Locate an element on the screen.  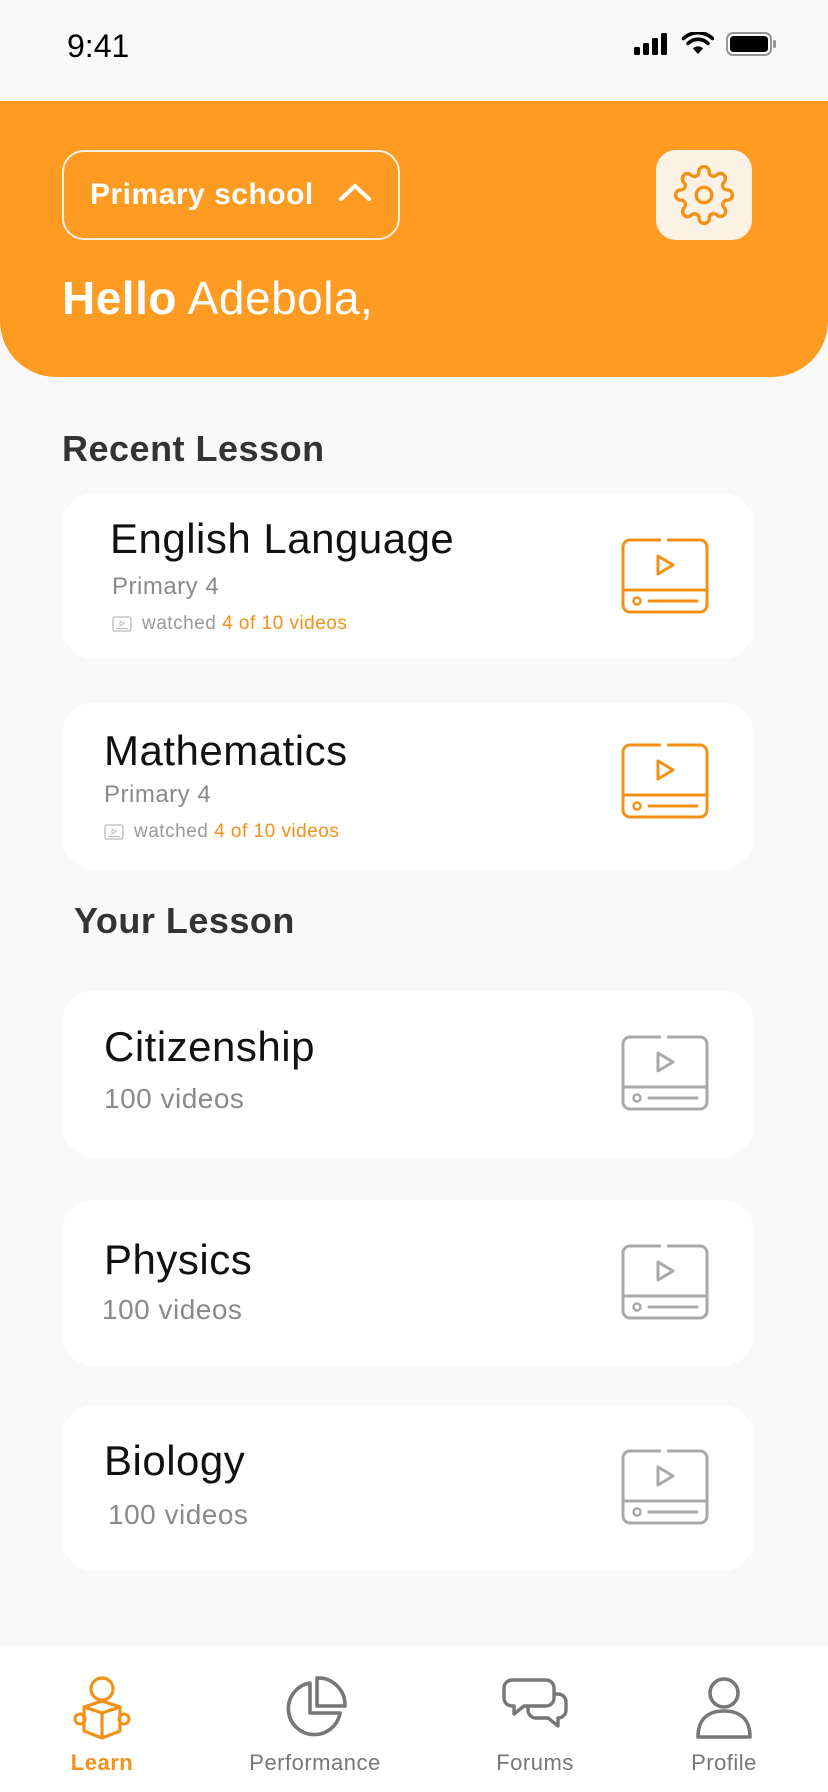
lesson-title: English Language is located at coordinates (282, 538).